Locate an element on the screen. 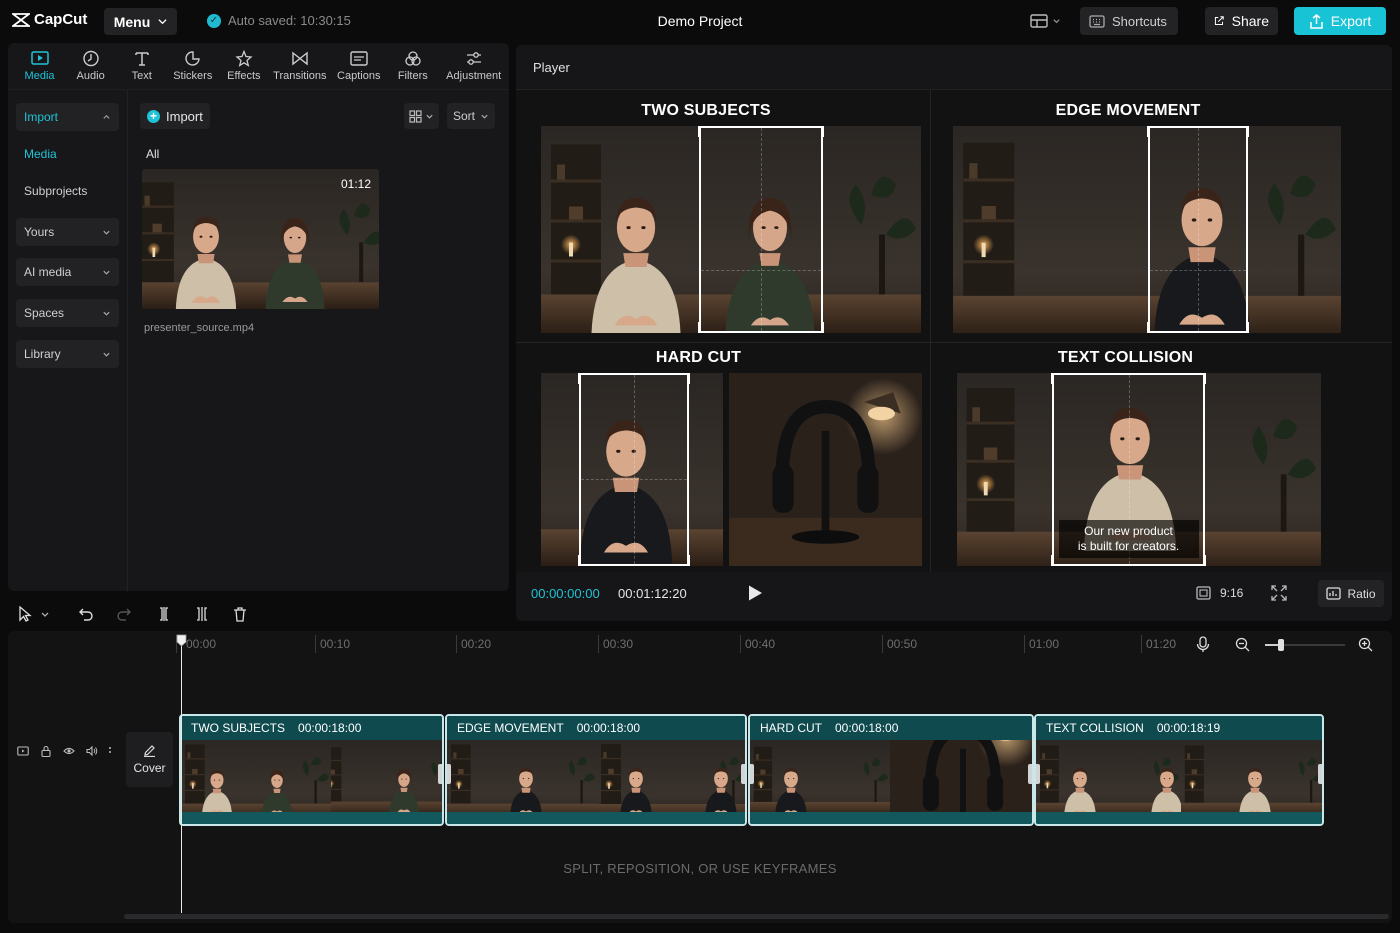 This screenshot has height=933, width=1400. timeline-clip: EDGE MOVEMENT 00:00:18:00 is located at coordinates (596, 770).